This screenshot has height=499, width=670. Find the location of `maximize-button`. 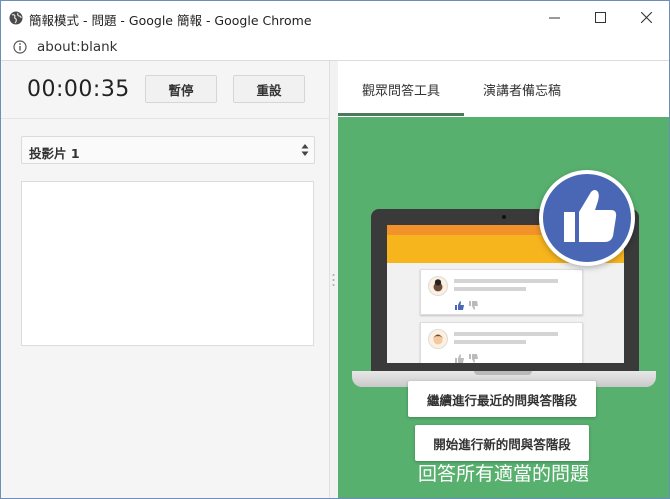

maximize-button is located at coordinates (600, 17).